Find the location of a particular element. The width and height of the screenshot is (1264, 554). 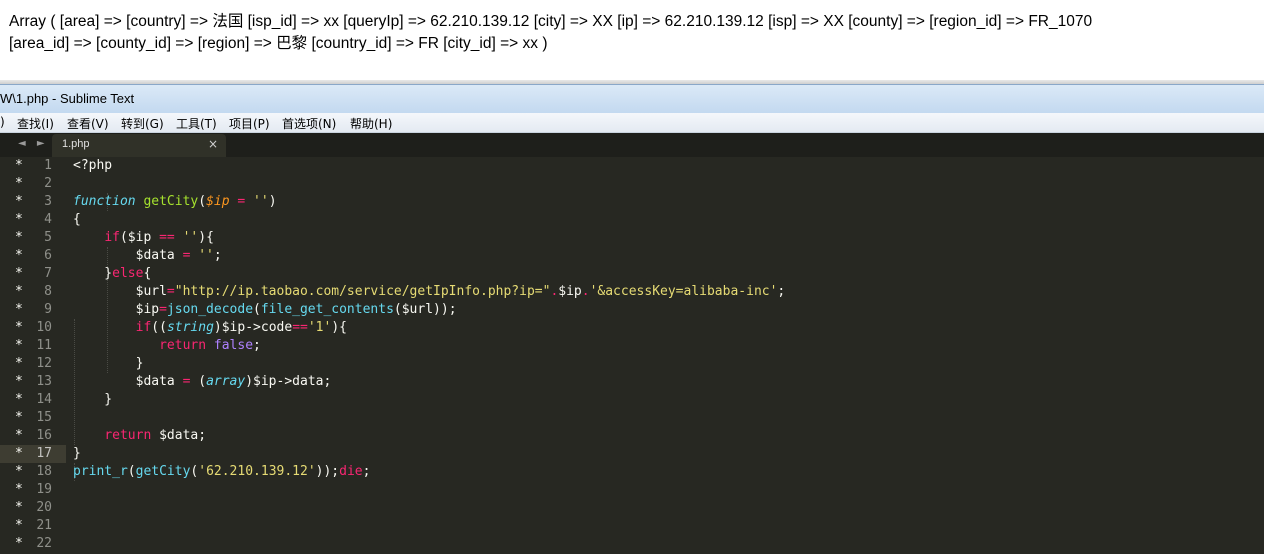

menu-project: 项目(P) is located at coordinates (249, 123).